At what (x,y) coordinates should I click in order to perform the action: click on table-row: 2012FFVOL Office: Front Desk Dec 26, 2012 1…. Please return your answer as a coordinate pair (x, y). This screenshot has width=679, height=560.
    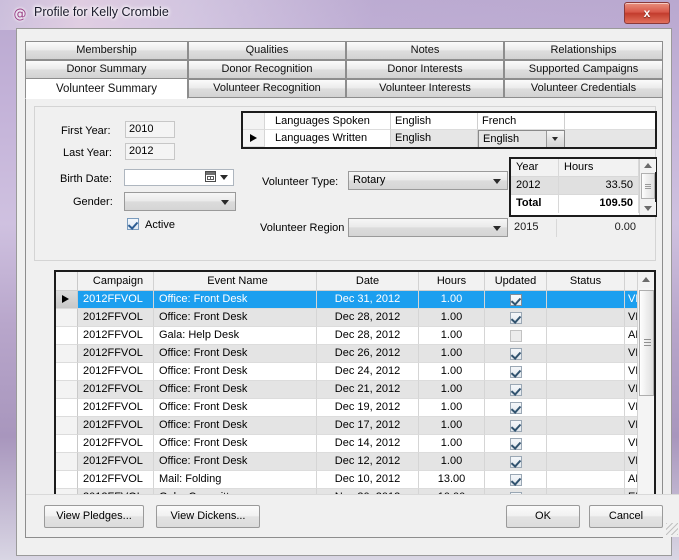
    Looking at the image, I should click on (355, 354).